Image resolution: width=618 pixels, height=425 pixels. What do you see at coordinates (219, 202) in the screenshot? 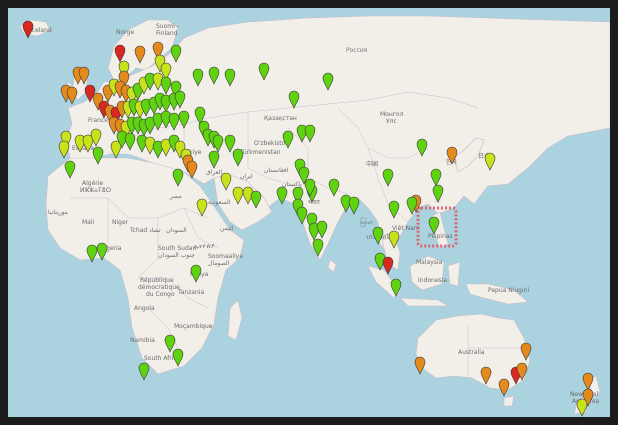
I see `label-saudi: السعودية` at bounding box center [219, 202].